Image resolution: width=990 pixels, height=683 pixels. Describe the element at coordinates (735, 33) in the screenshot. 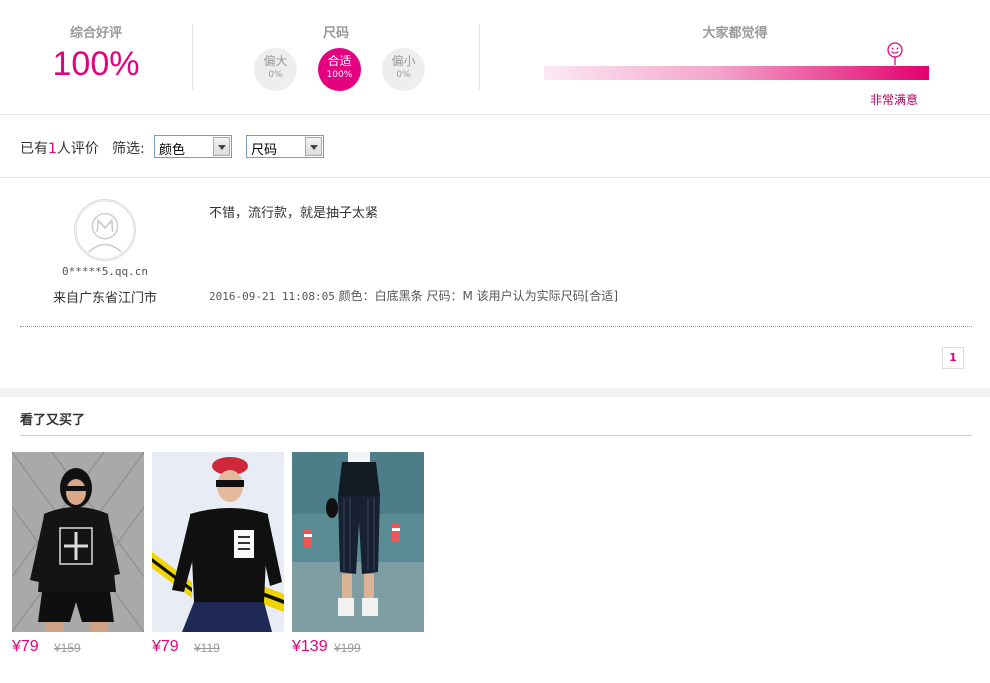

I see `feel-label: 大家都觉得` at that location.